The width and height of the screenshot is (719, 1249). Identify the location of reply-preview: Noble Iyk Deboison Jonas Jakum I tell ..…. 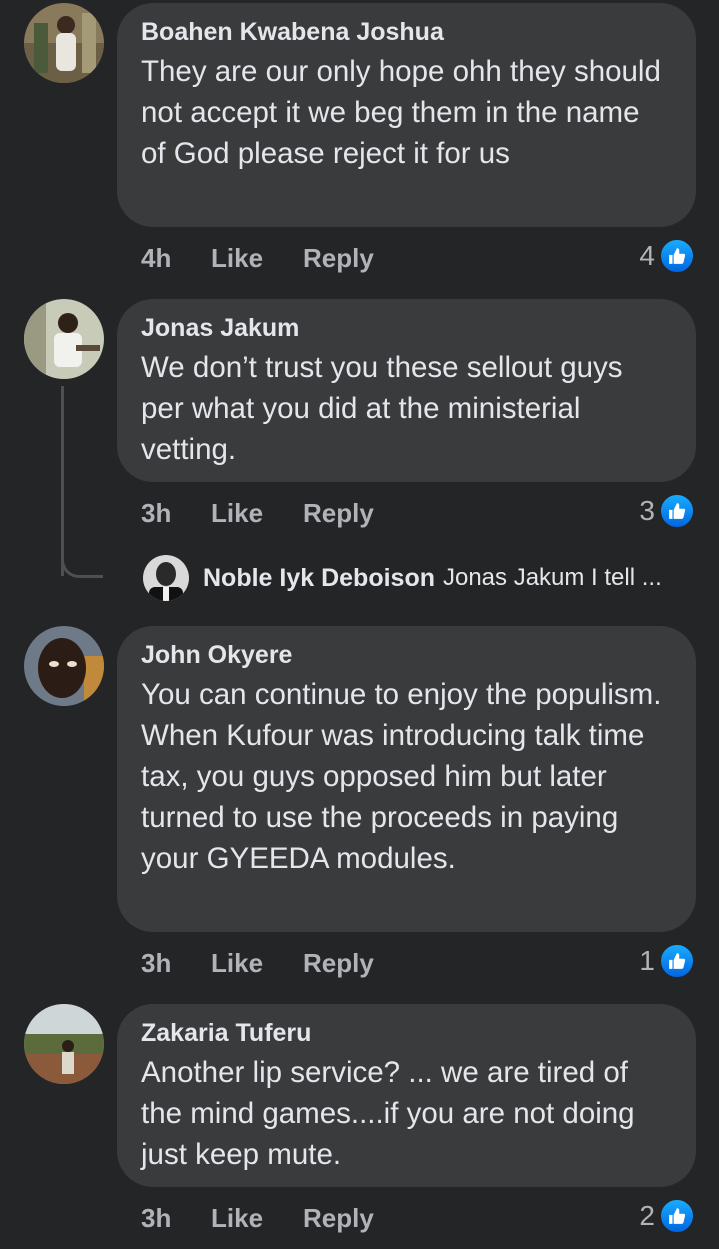
(402, 578).